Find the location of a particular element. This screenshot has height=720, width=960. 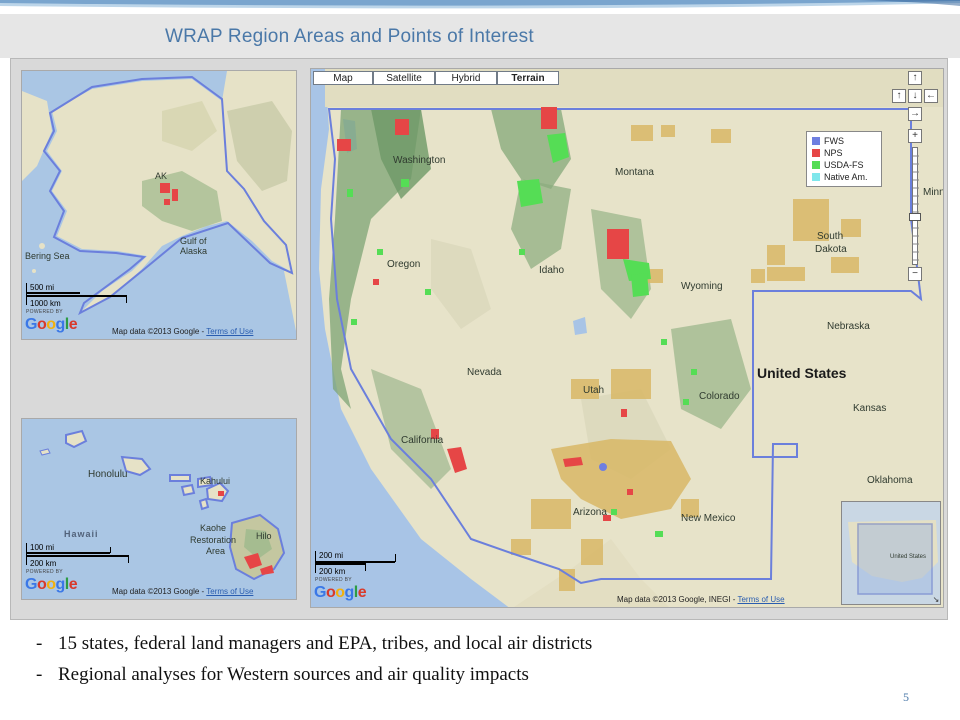

map-label-hilo: Hilo is located at coordinates (264, 536).